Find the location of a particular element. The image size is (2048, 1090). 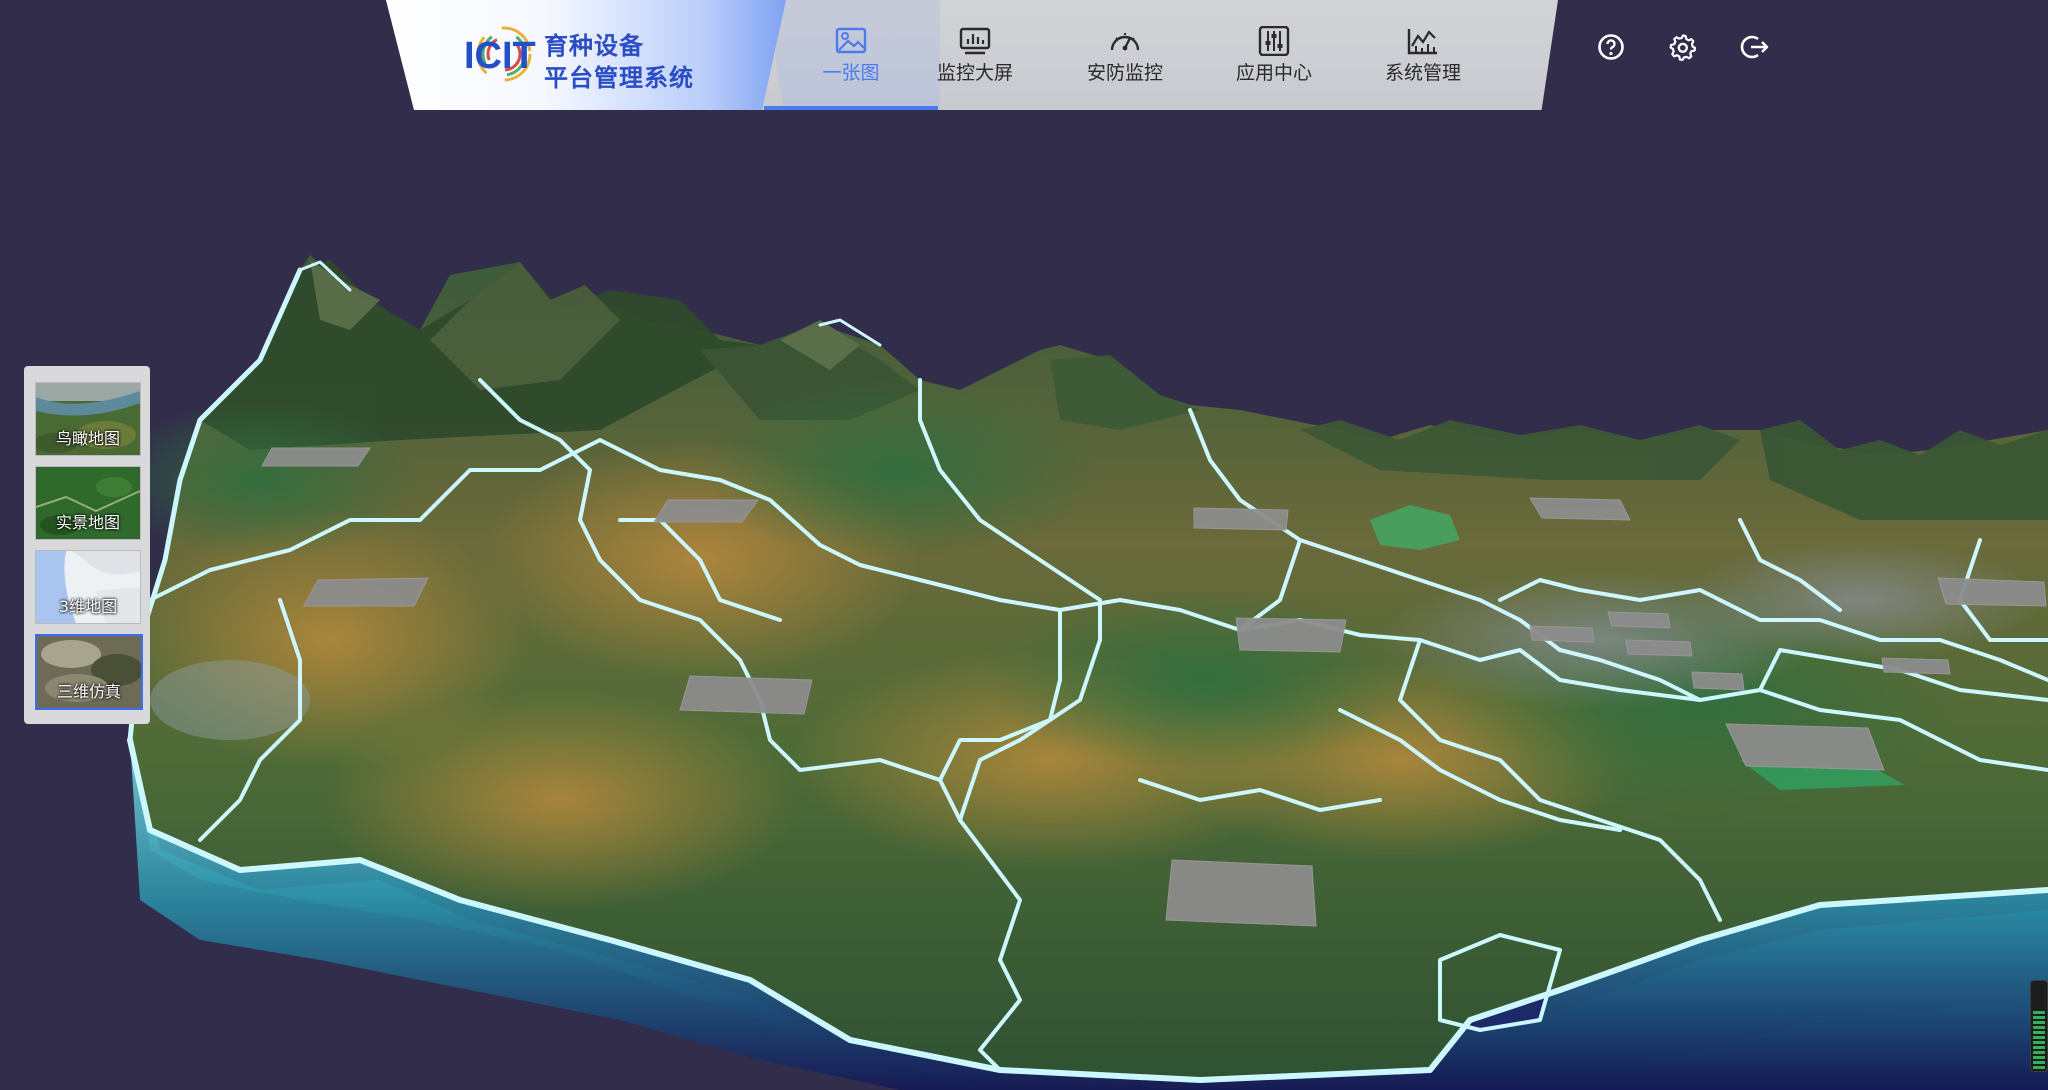

logo-letters: ICIT is located at coordinates (500, 56).